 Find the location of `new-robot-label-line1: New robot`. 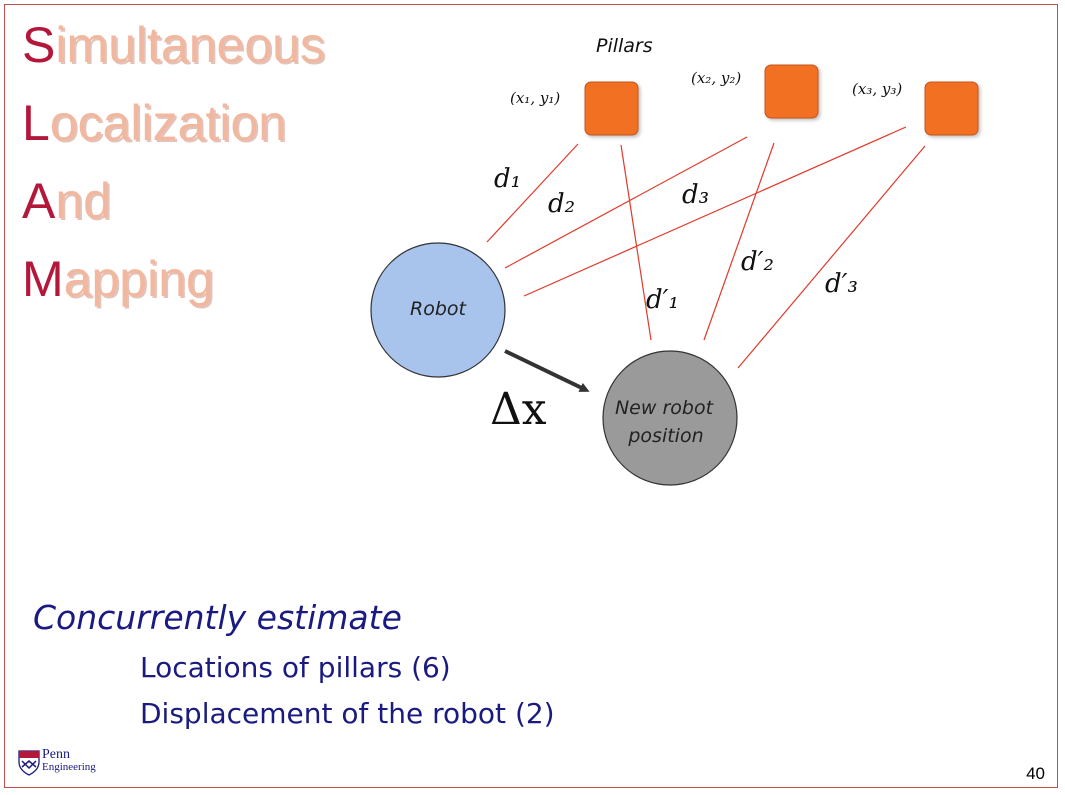

new-robot-label-line1: New robot is located at coordinates (665, 408).